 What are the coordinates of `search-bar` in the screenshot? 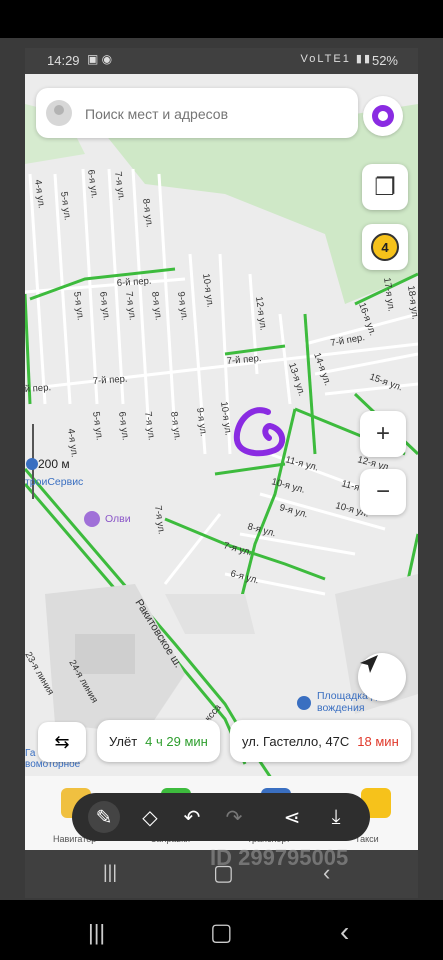 It's located at (197, 114).